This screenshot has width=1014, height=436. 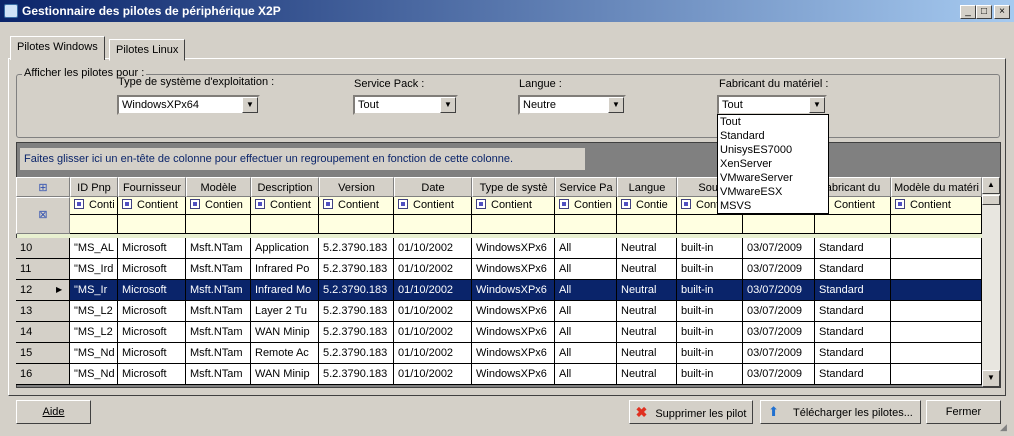 I want to click on grid-cell: "MS_Ir, so click(x=94, y=290).